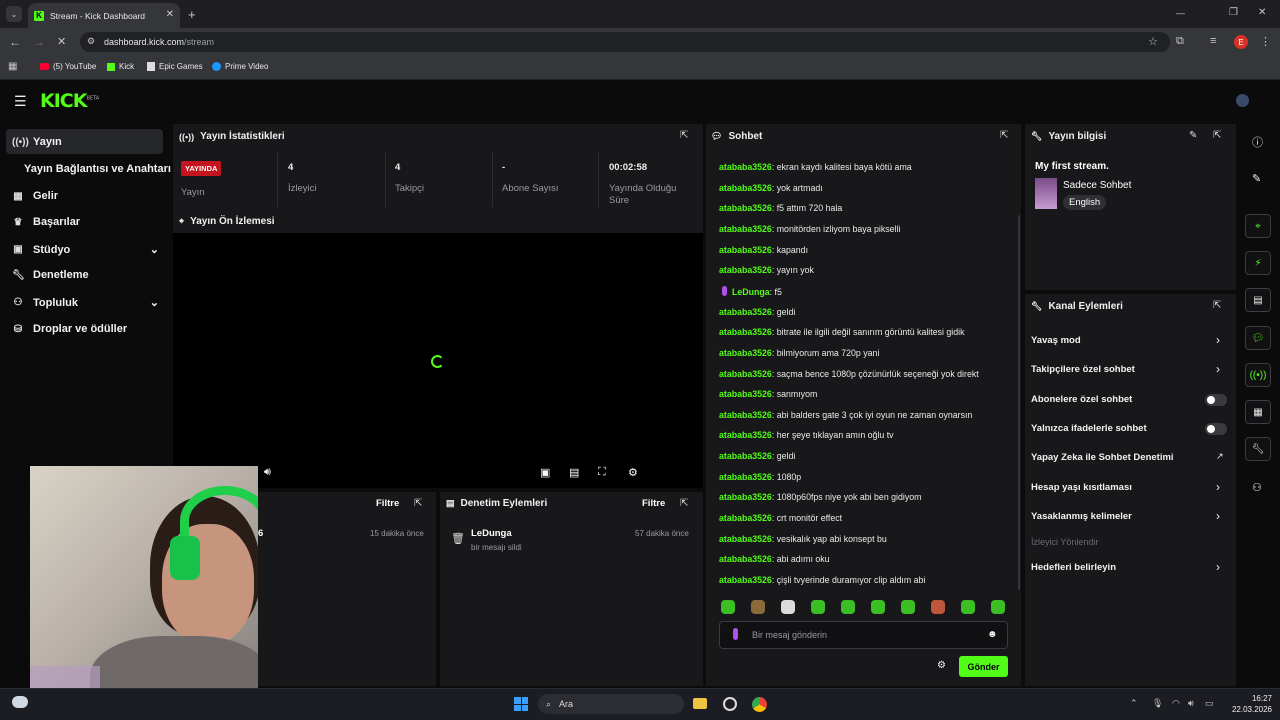 The width and height of the screenshot is (1280, 720). What do you see at coordinates (1216, 400) in the screenshot?
I see `subscribers-only-toggle` at bounding box center [1216, 400].